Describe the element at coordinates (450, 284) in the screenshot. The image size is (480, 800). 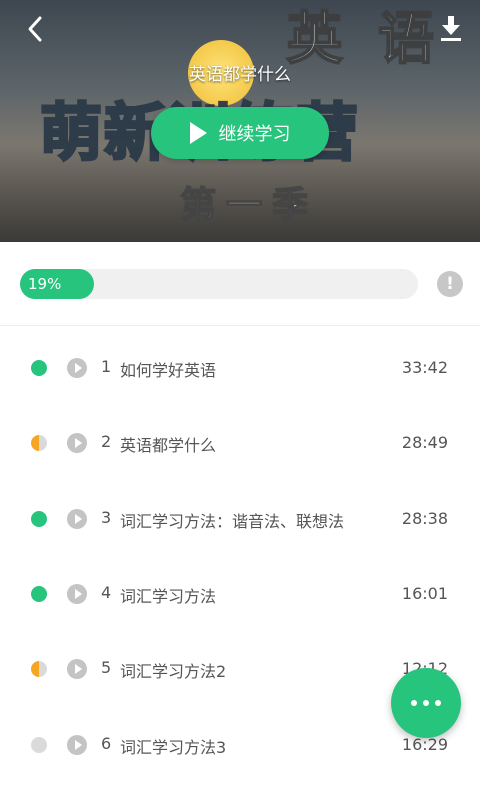
I see `info-icon: !` at that location.